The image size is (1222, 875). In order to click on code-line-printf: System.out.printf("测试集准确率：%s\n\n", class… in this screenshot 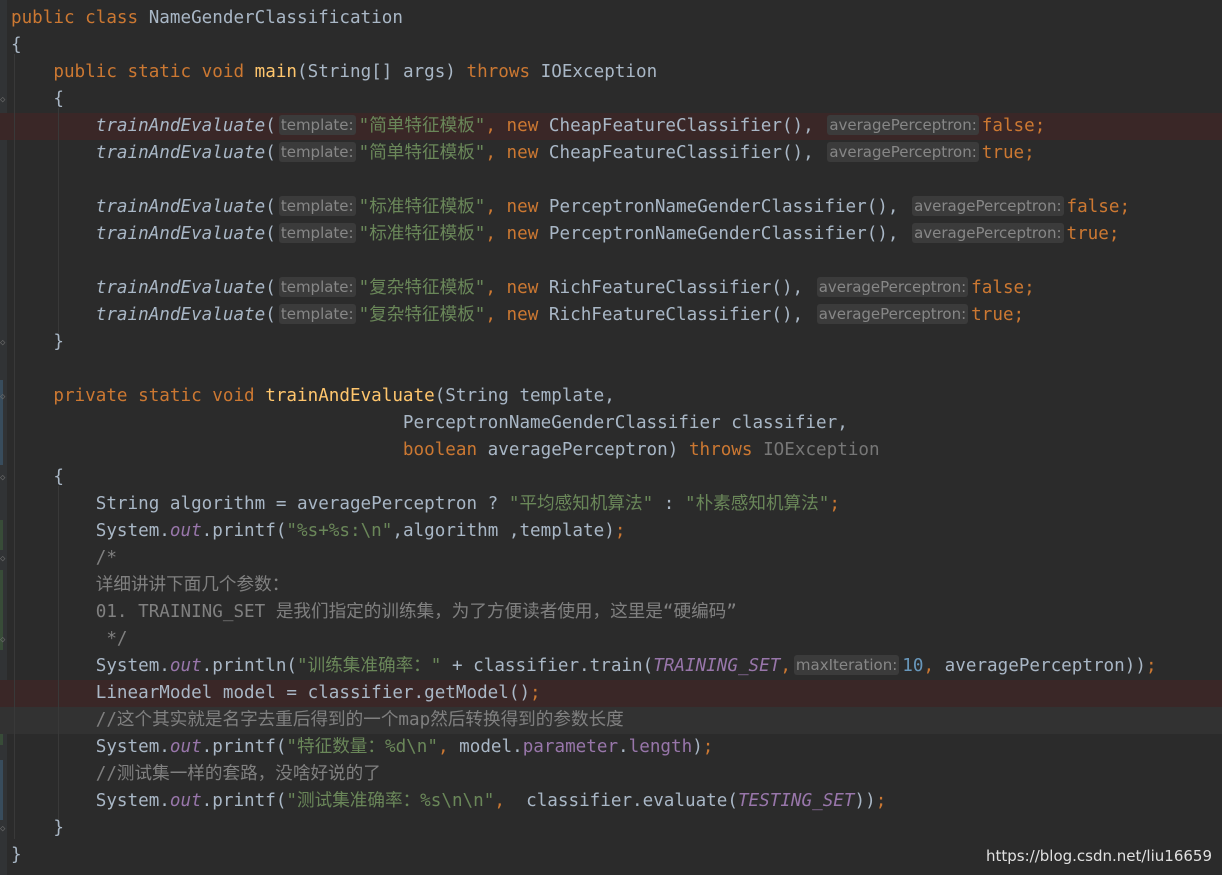, I will do `click(449, 801)`.